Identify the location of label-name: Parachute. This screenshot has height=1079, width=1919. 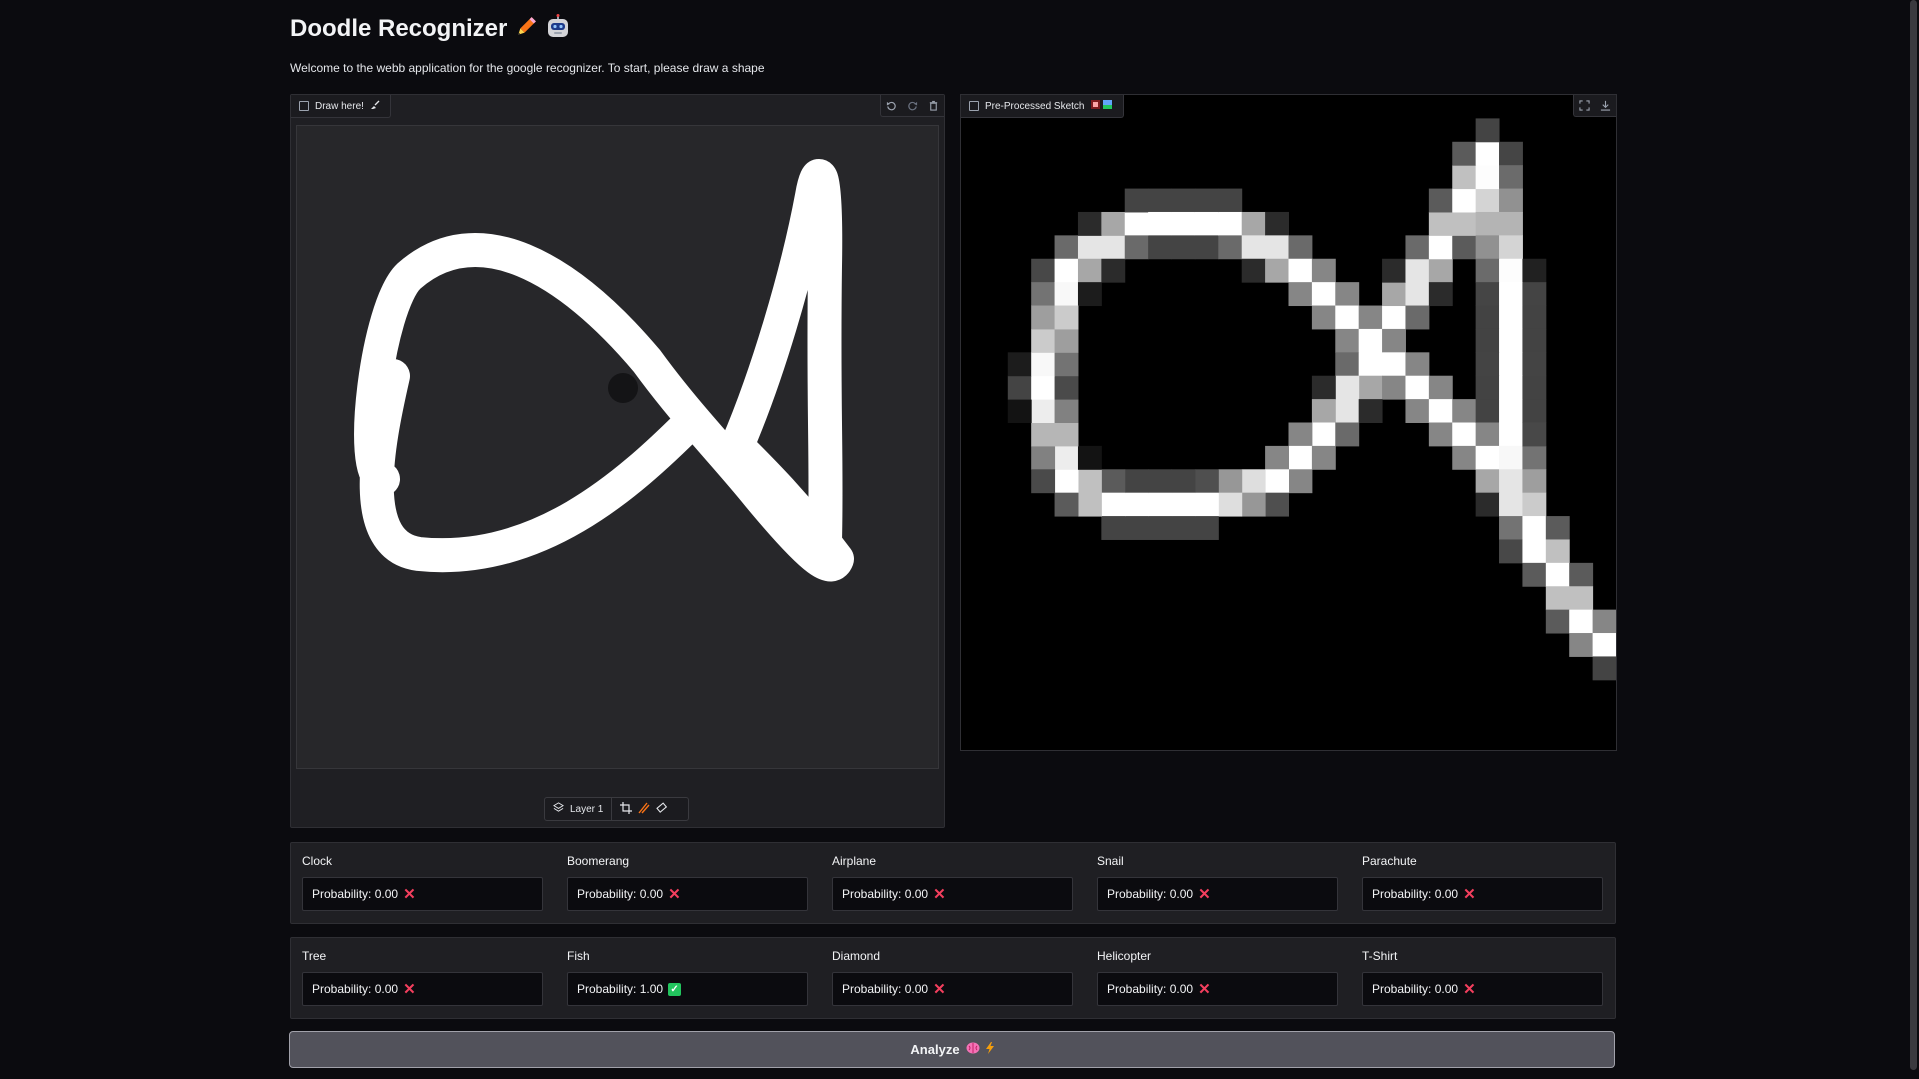
(1389, 861).